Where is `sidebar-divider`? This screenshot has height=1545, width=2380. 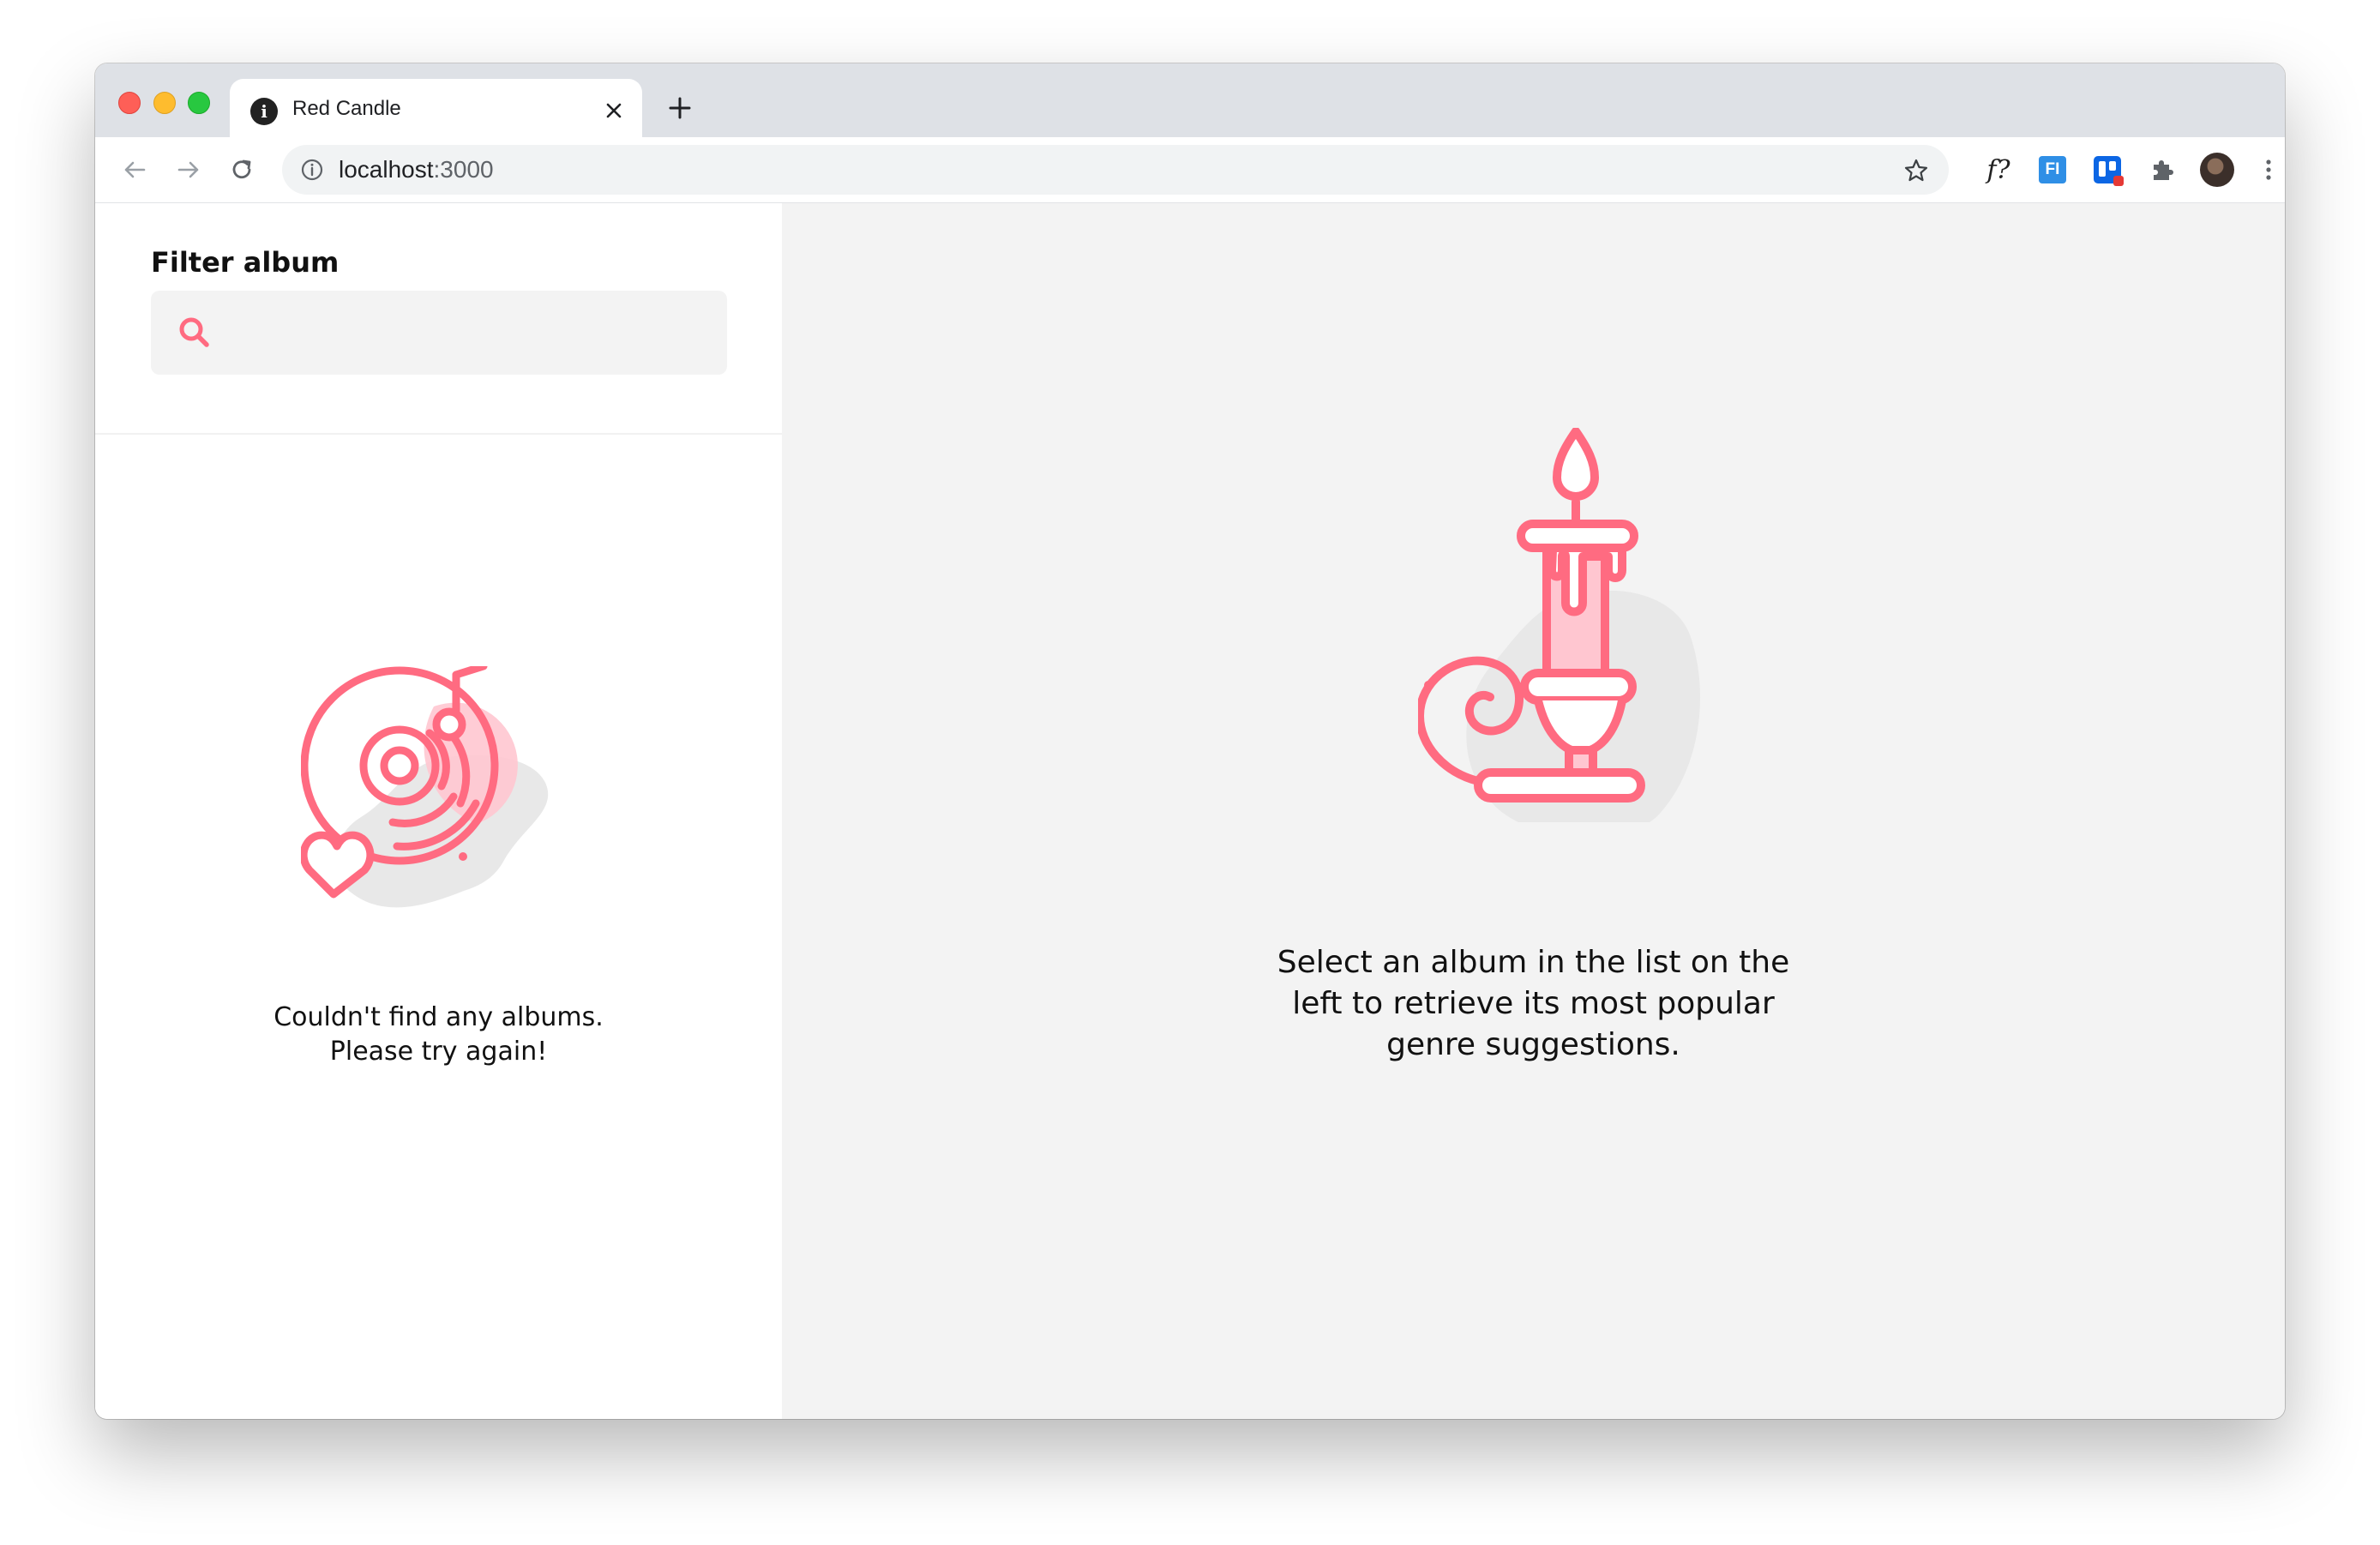 sidebar-divider is located at coordinates (439, 434).